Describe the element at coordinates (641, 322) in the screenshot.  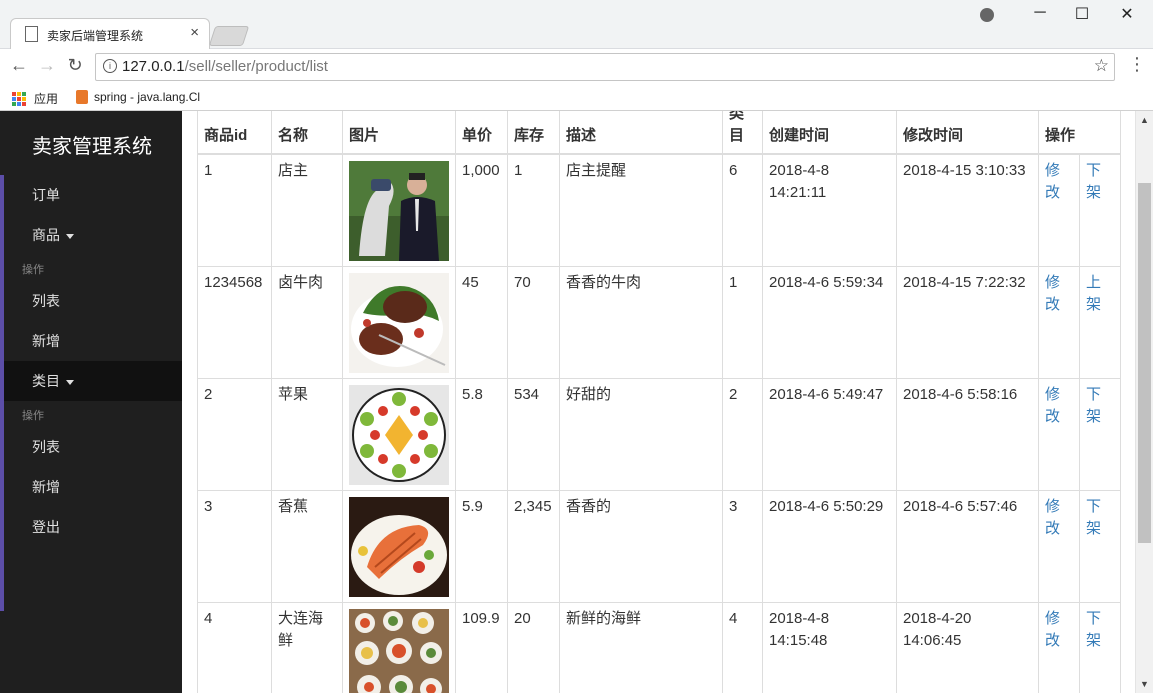
I see `cell-description: 香香的牛肉` at that location.